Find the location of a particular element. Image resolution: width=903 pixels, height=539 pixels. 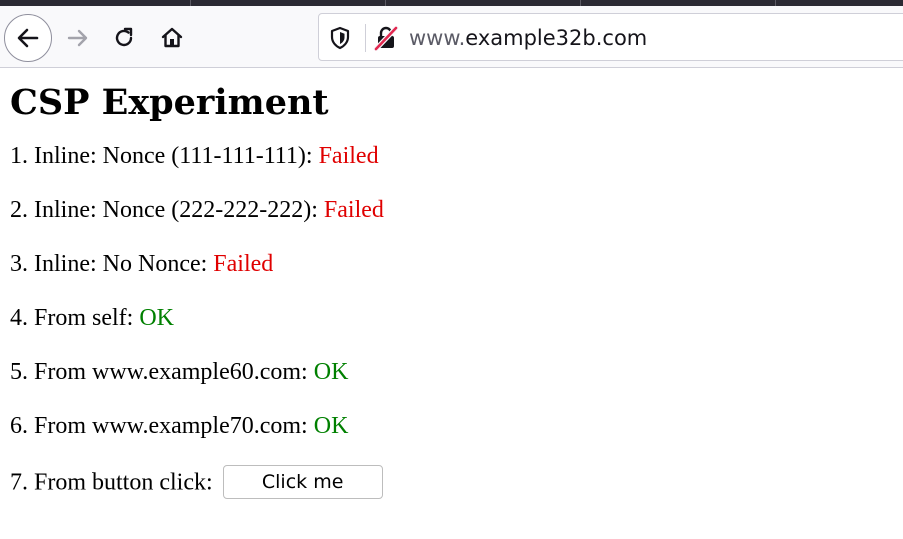

url-domain: example32b.com is located at coordinates (556, 38).